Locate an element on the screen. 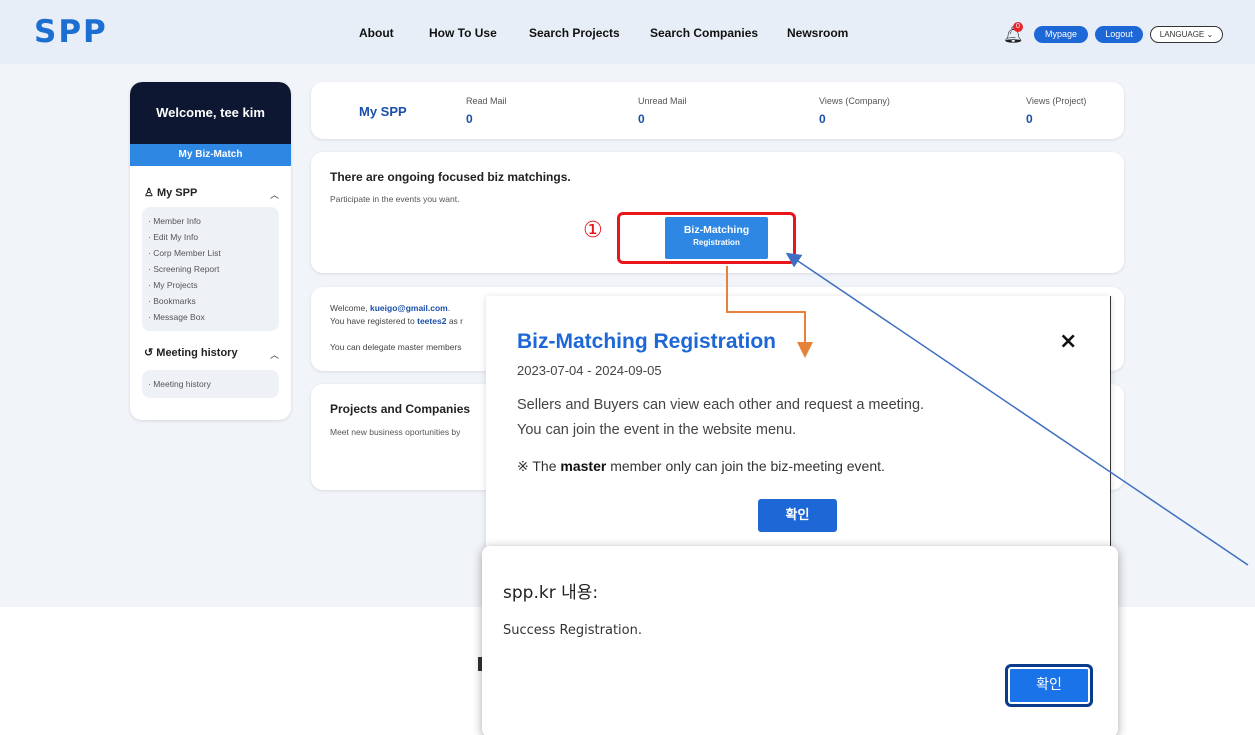 This screenshot has height=735, width=1255. projects-title: Projects and Companies is located at coordinates (400, 409).